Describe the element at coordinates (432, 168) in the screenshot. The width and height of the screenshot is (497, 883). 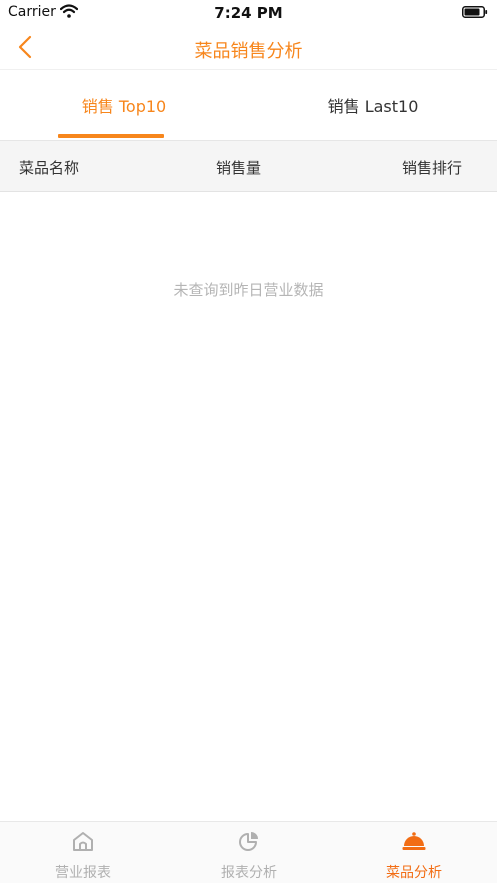
I see `column-sales-rank: 销售排行` at that location.